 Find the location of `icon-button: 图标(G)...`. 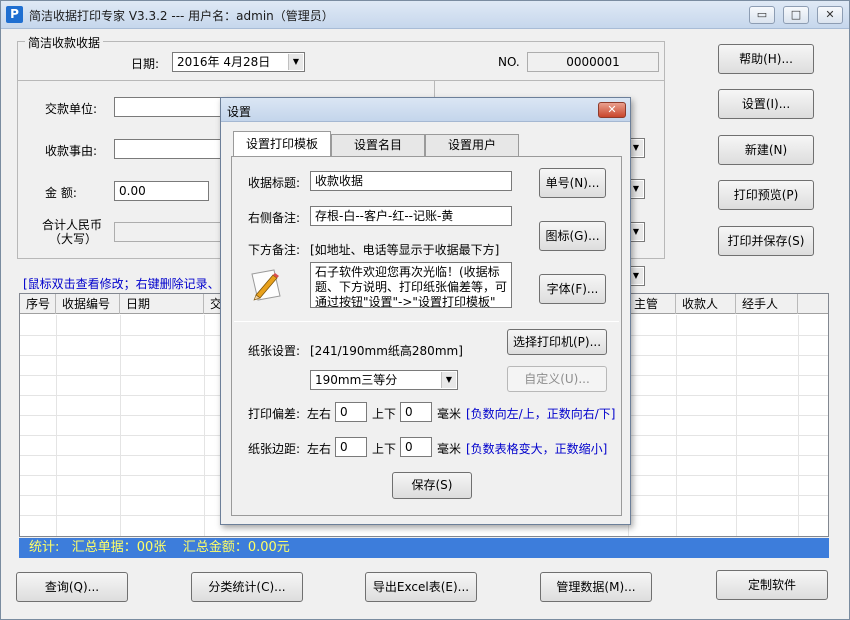

icon-button: 图标(G)... is located at coordinates (572, 236).